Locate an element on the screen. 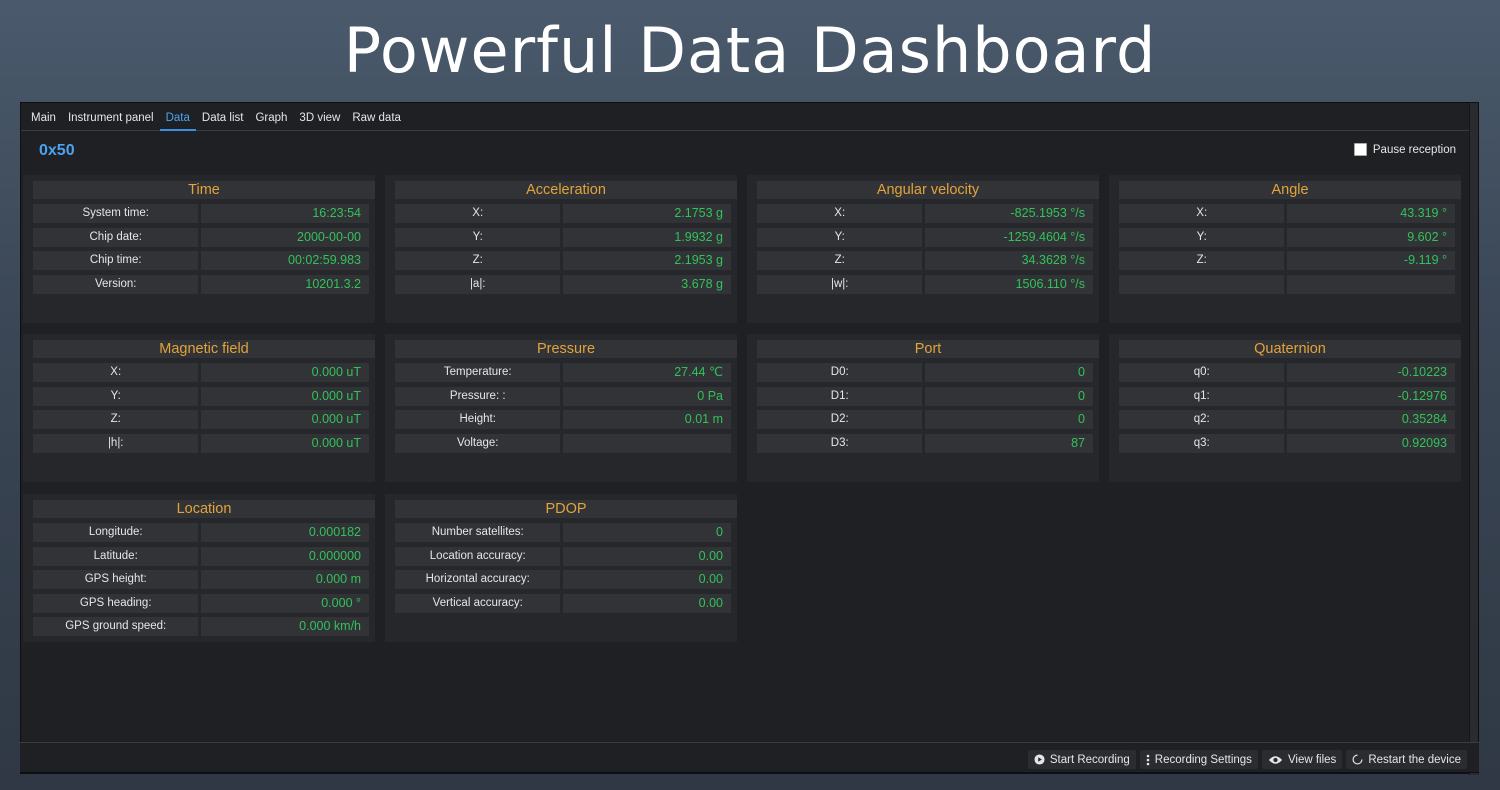 This screenshot has width=1500, height=790. data-row: Longitude: 0.000182 is located at coordinates (201, 532).